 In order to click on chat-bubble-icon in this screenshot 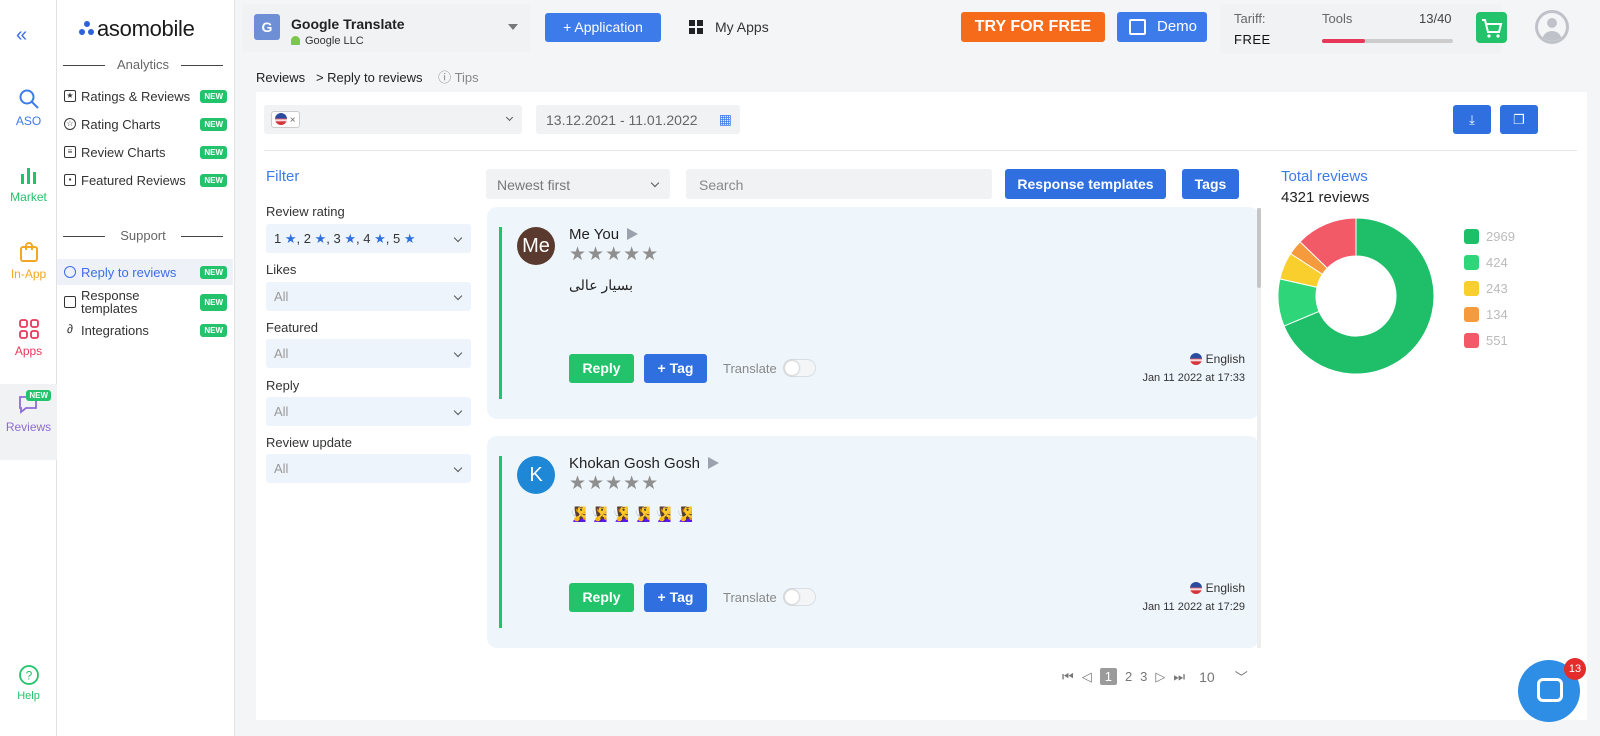, I will do `click(1550, 690)`.